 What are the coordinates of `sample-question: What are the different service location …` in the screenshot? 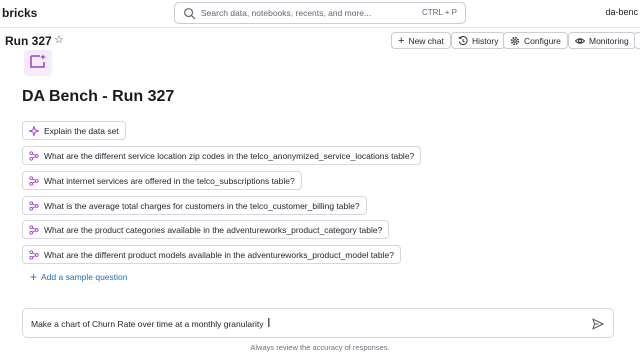 It's located at (222, 155).